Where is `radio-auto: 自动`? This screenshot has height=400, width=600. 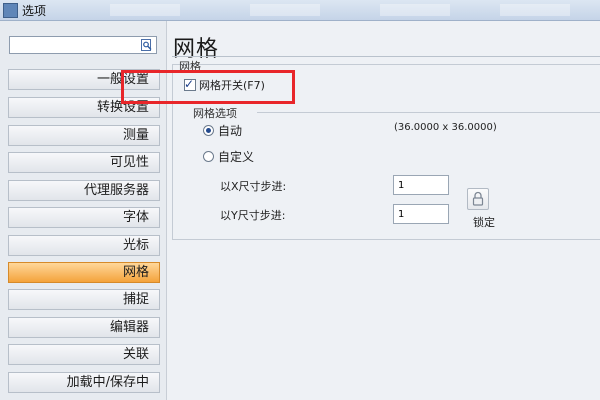 radio-auto: 自动 is located at coordinates (222, 130).